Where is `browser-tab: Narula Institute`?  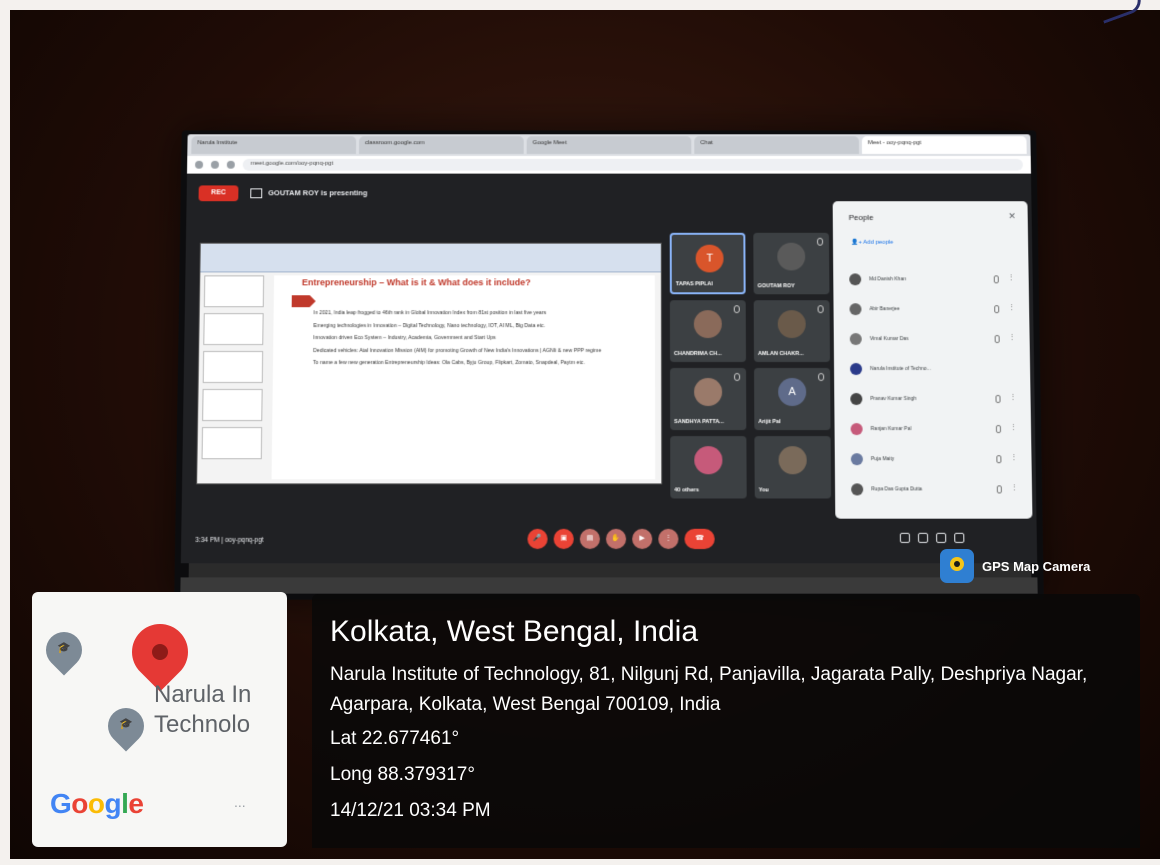 browser-tab: Narula Institute is located at coordinates (274, 145).